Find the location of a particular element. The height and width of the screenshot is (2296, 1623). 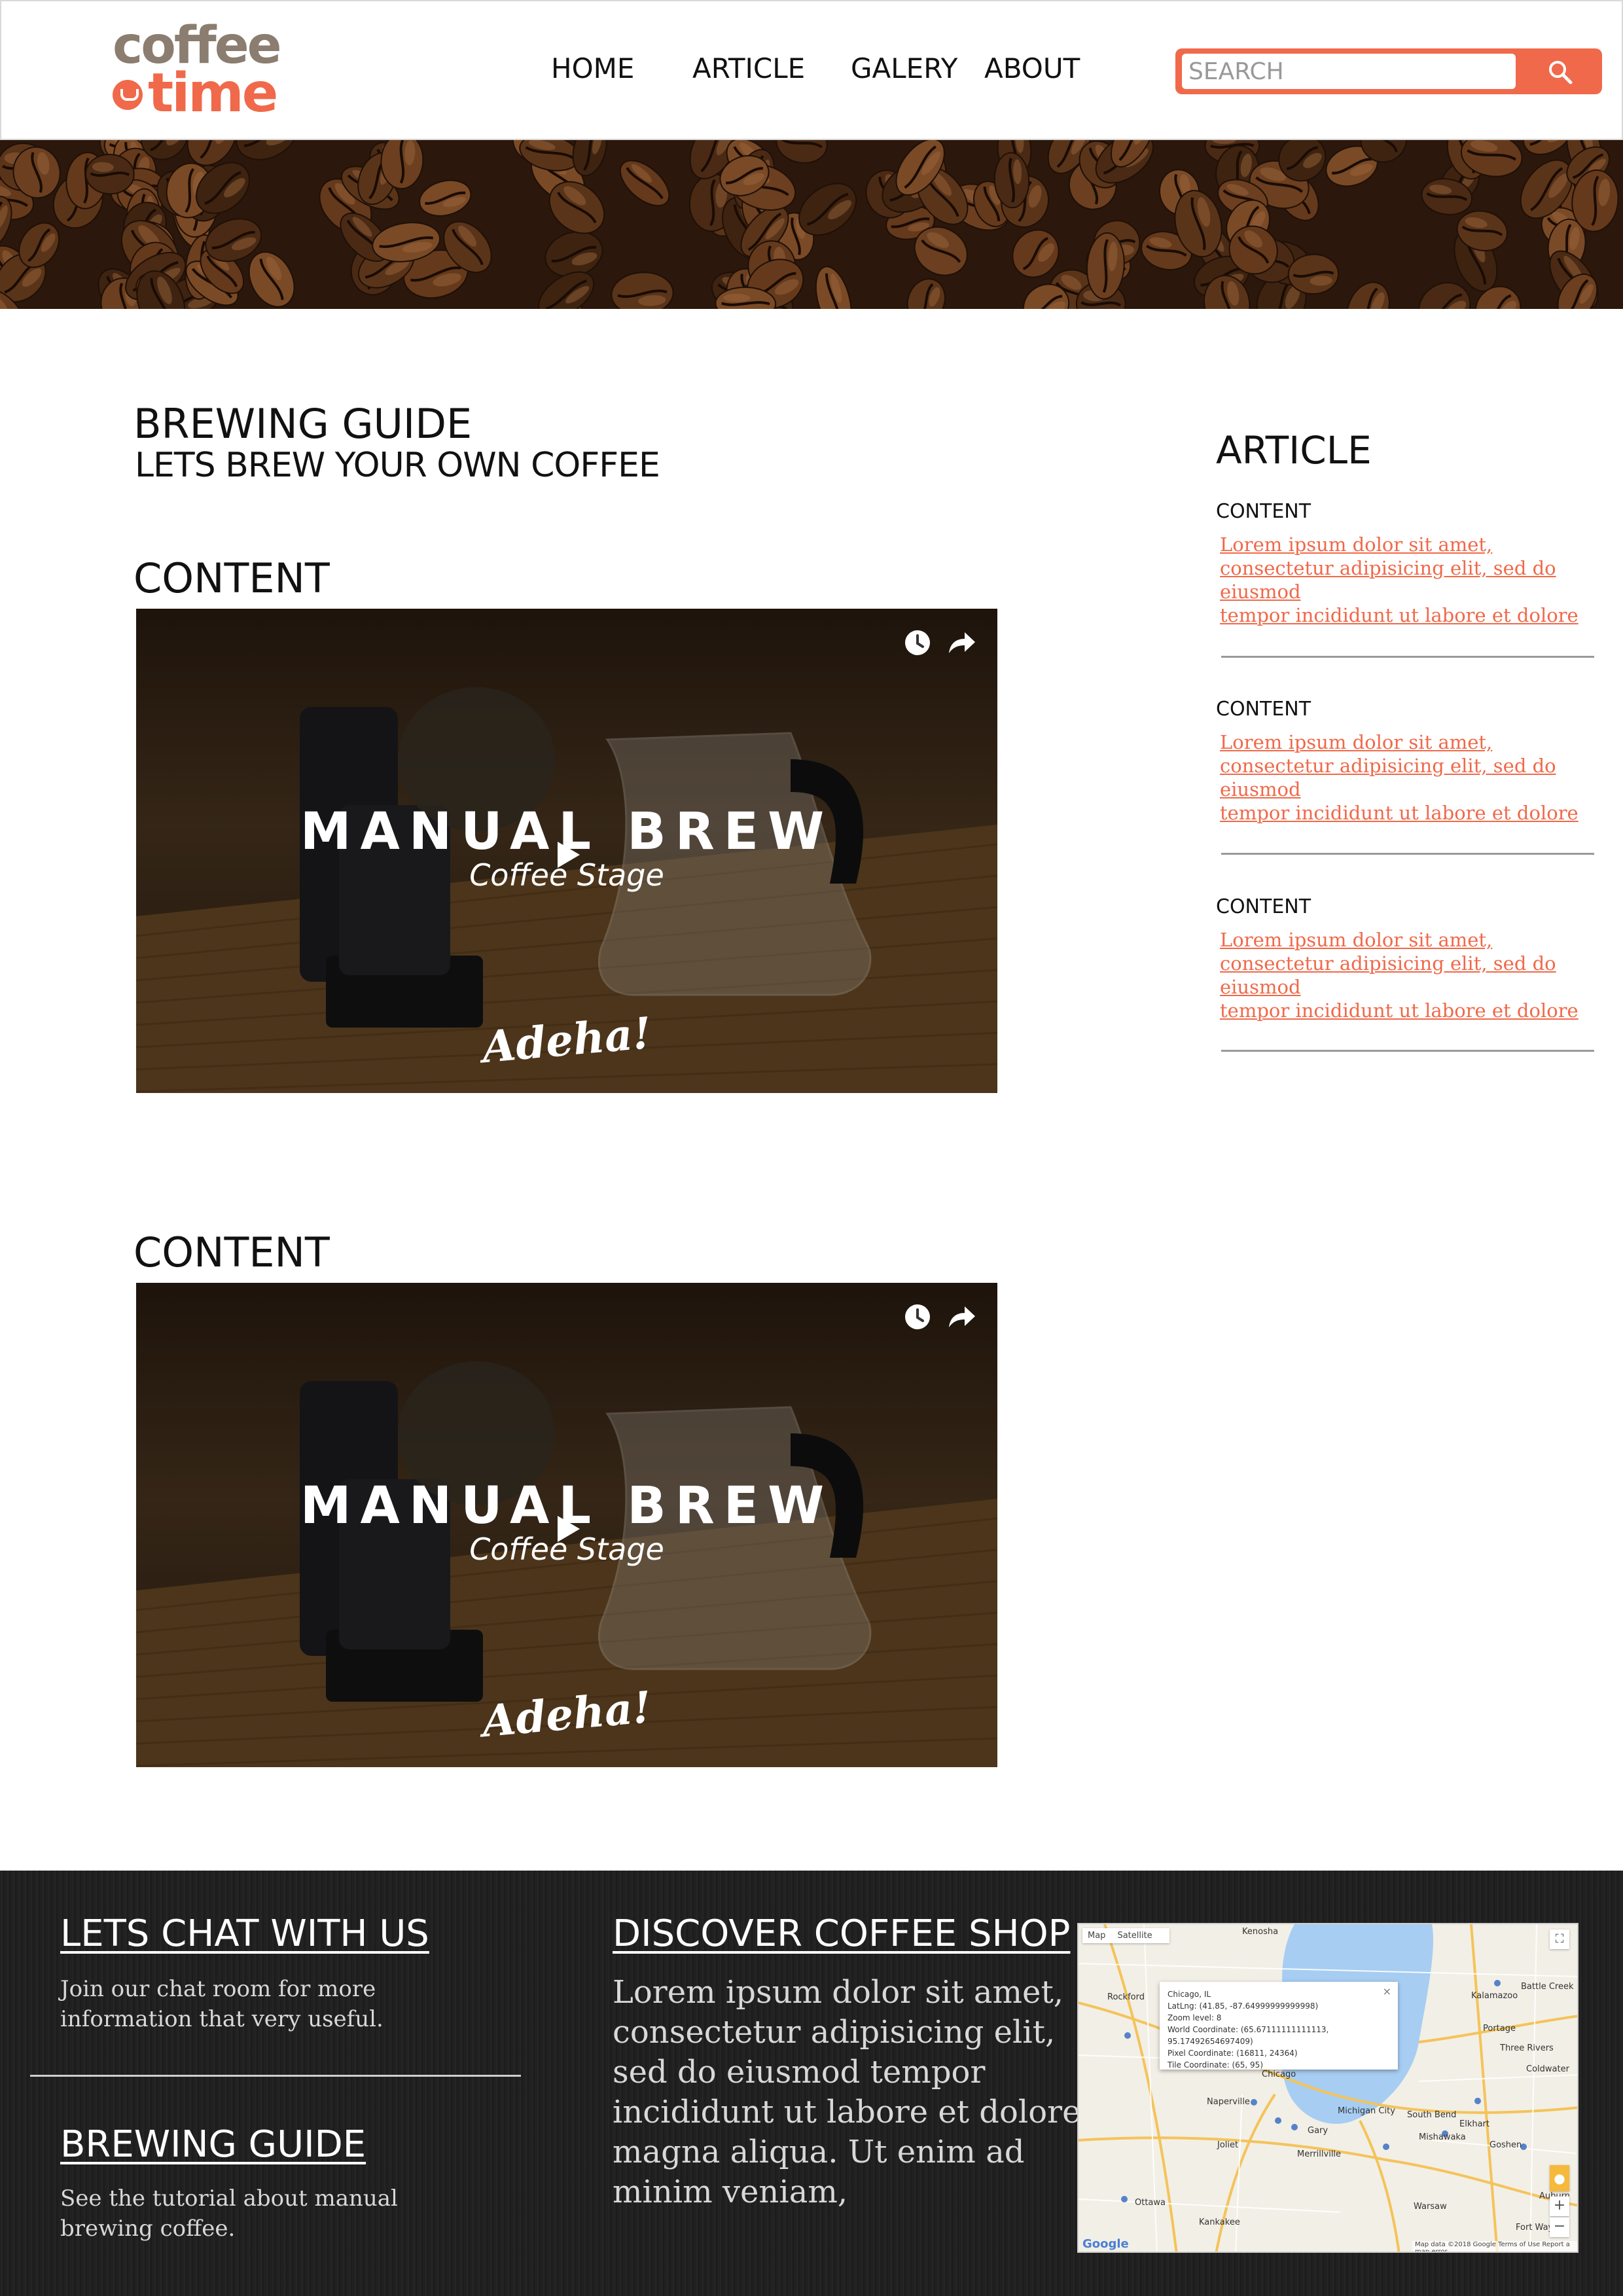

page-title: BREWING GUIDE is located at coordinates (303, 424).